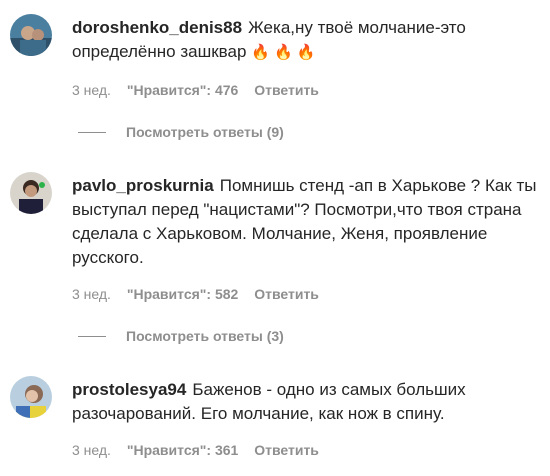 This screenshot has width=550, height=476. I want to click on comment-meta: 3 нед. "Нравится": 361 Ответить, so click(201, 450).